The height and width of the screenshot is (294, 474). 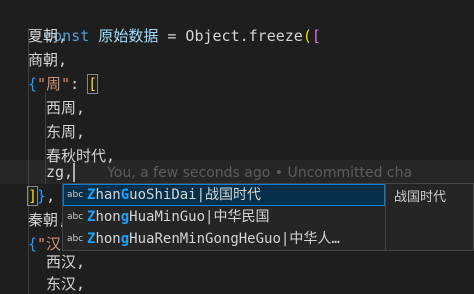 What do you see at coordinates (260, 173) in the screenshot?
I see `inline-blame: You, a few seconds ago • Uncommitted cha` at bounding box center [260, 173].